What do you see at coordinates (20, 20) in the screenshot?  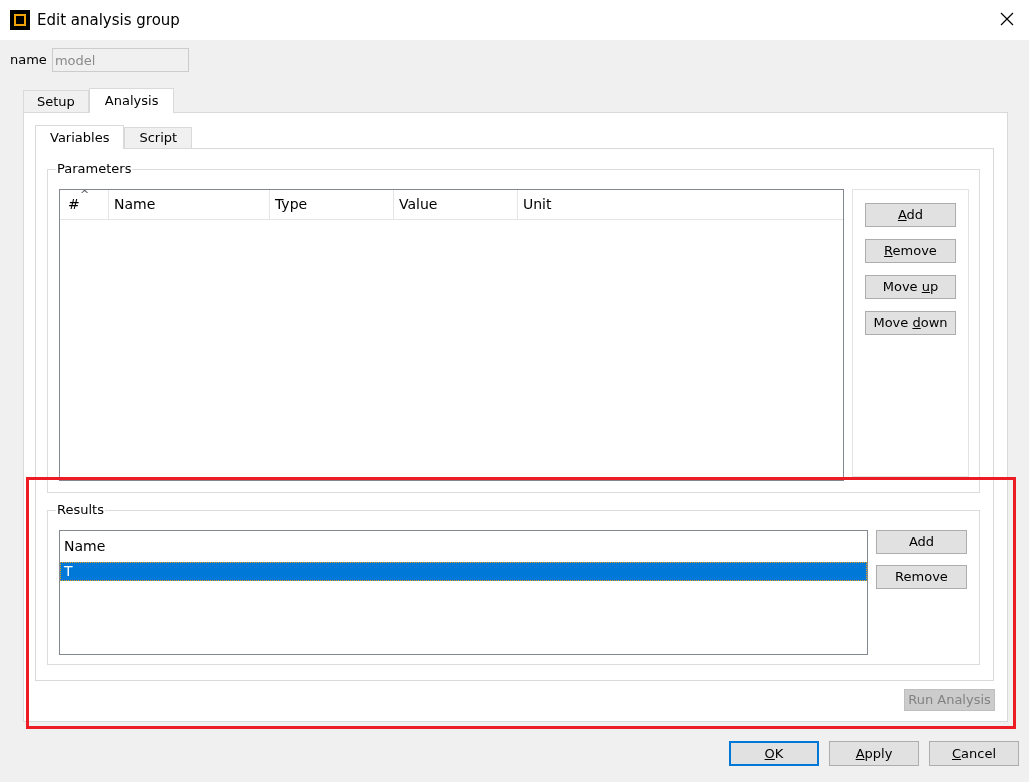 I see `app-icon` at bounding box center [20, 20].